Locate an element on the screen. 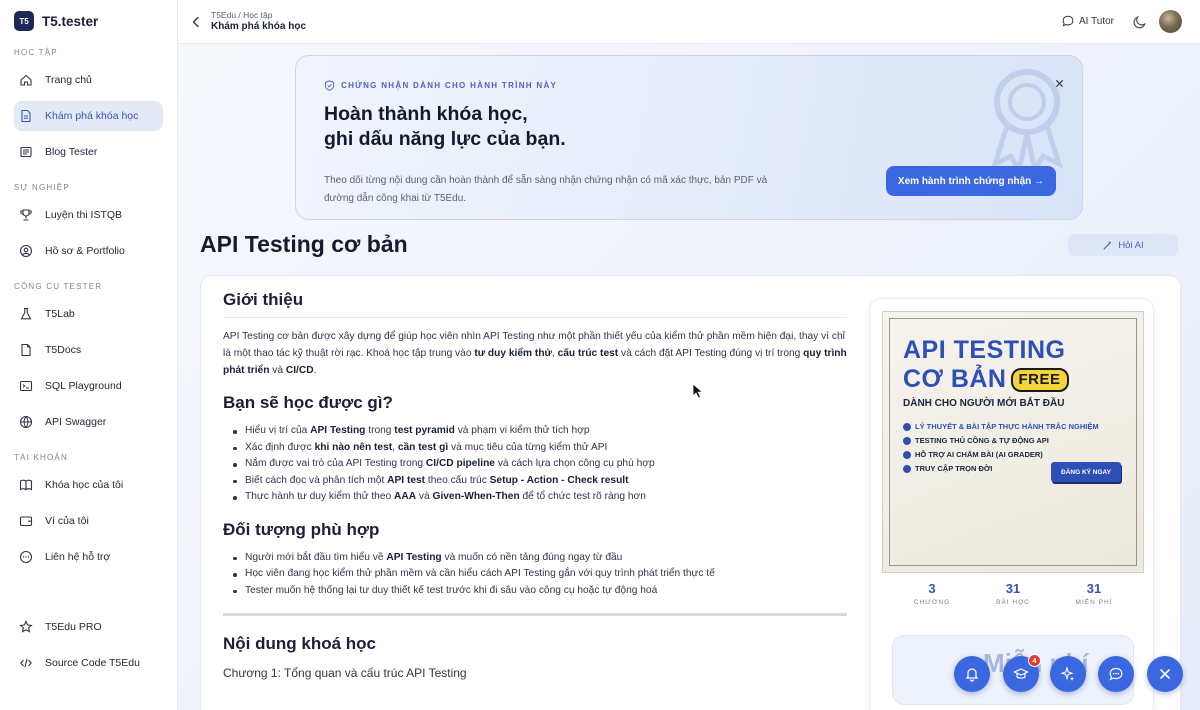  chat-button is located at coordinates (1116, 674).